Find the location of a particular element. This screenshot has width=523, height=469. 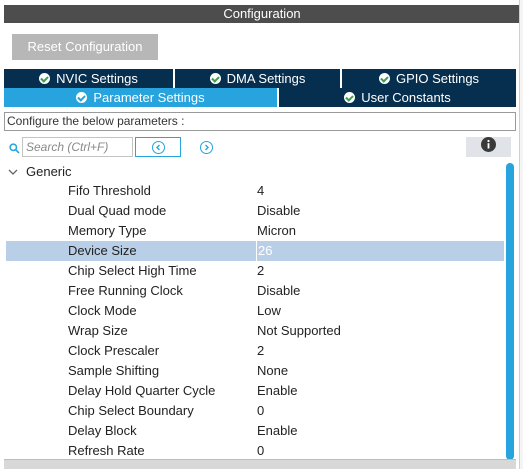

parameter-value: None is located at coordinates (272, 371).